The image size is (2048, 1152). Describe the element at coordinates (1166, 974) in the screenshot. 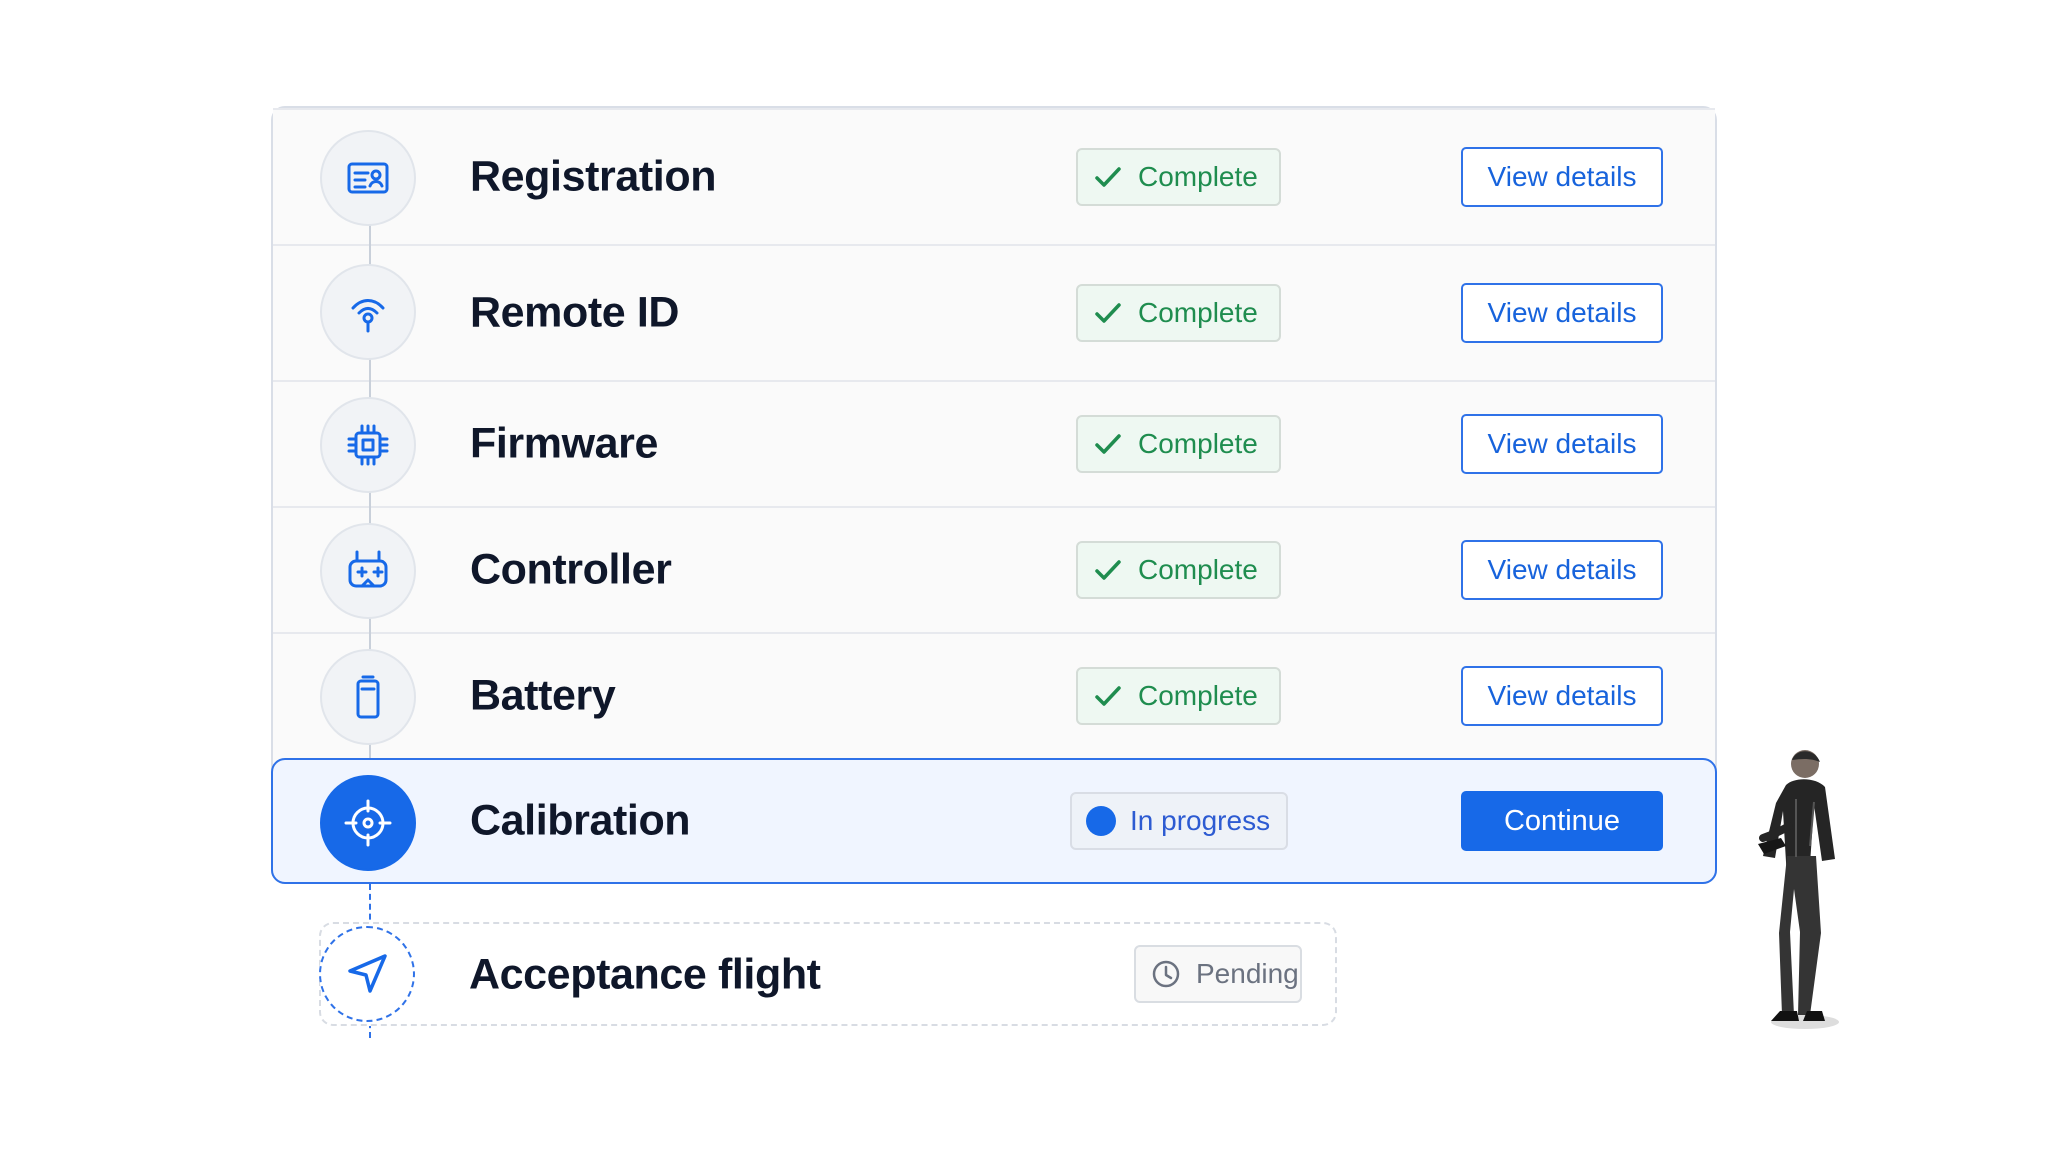

I see `clock-icon` at that location.